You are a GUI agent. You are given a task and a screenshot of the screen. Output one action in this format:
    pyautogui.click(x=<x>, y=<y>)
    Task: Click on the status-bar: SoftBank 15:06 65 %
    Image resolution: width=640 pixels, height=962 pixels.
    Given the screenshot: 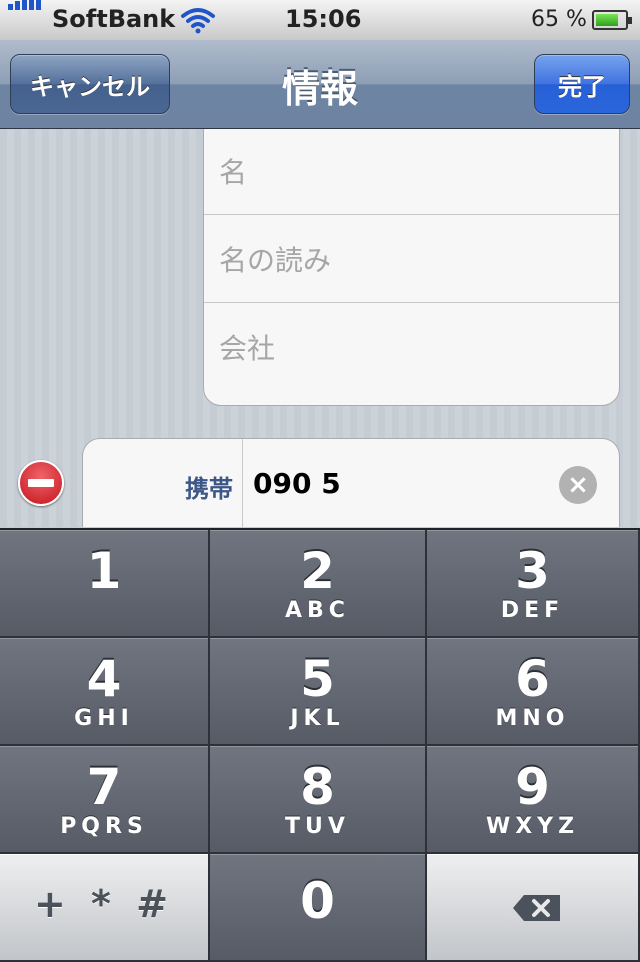 What is the action you would take?
    pyautogui.click(x=320, y=20)
    